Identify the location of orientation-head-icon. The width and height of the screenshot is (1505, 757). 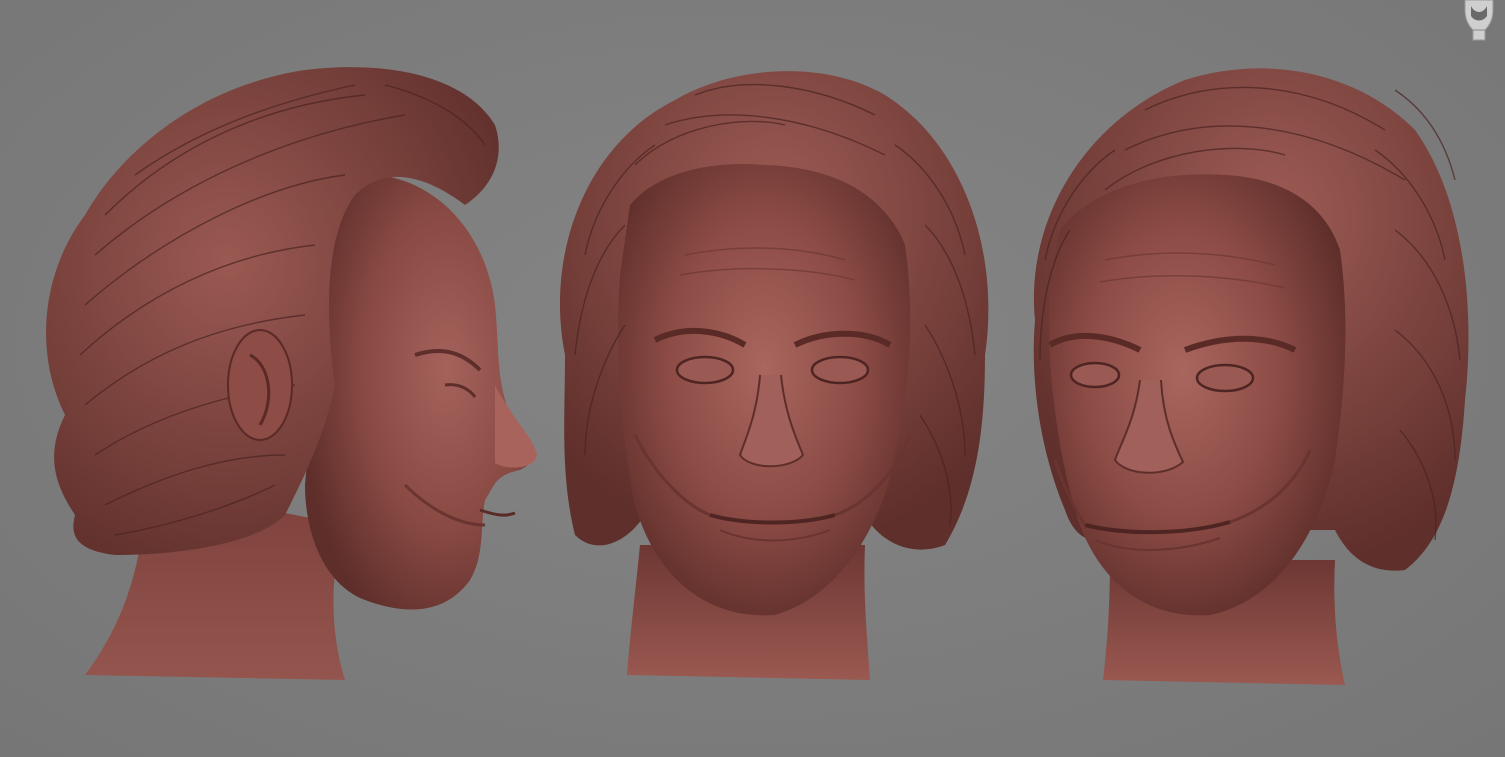
(1479, 21).